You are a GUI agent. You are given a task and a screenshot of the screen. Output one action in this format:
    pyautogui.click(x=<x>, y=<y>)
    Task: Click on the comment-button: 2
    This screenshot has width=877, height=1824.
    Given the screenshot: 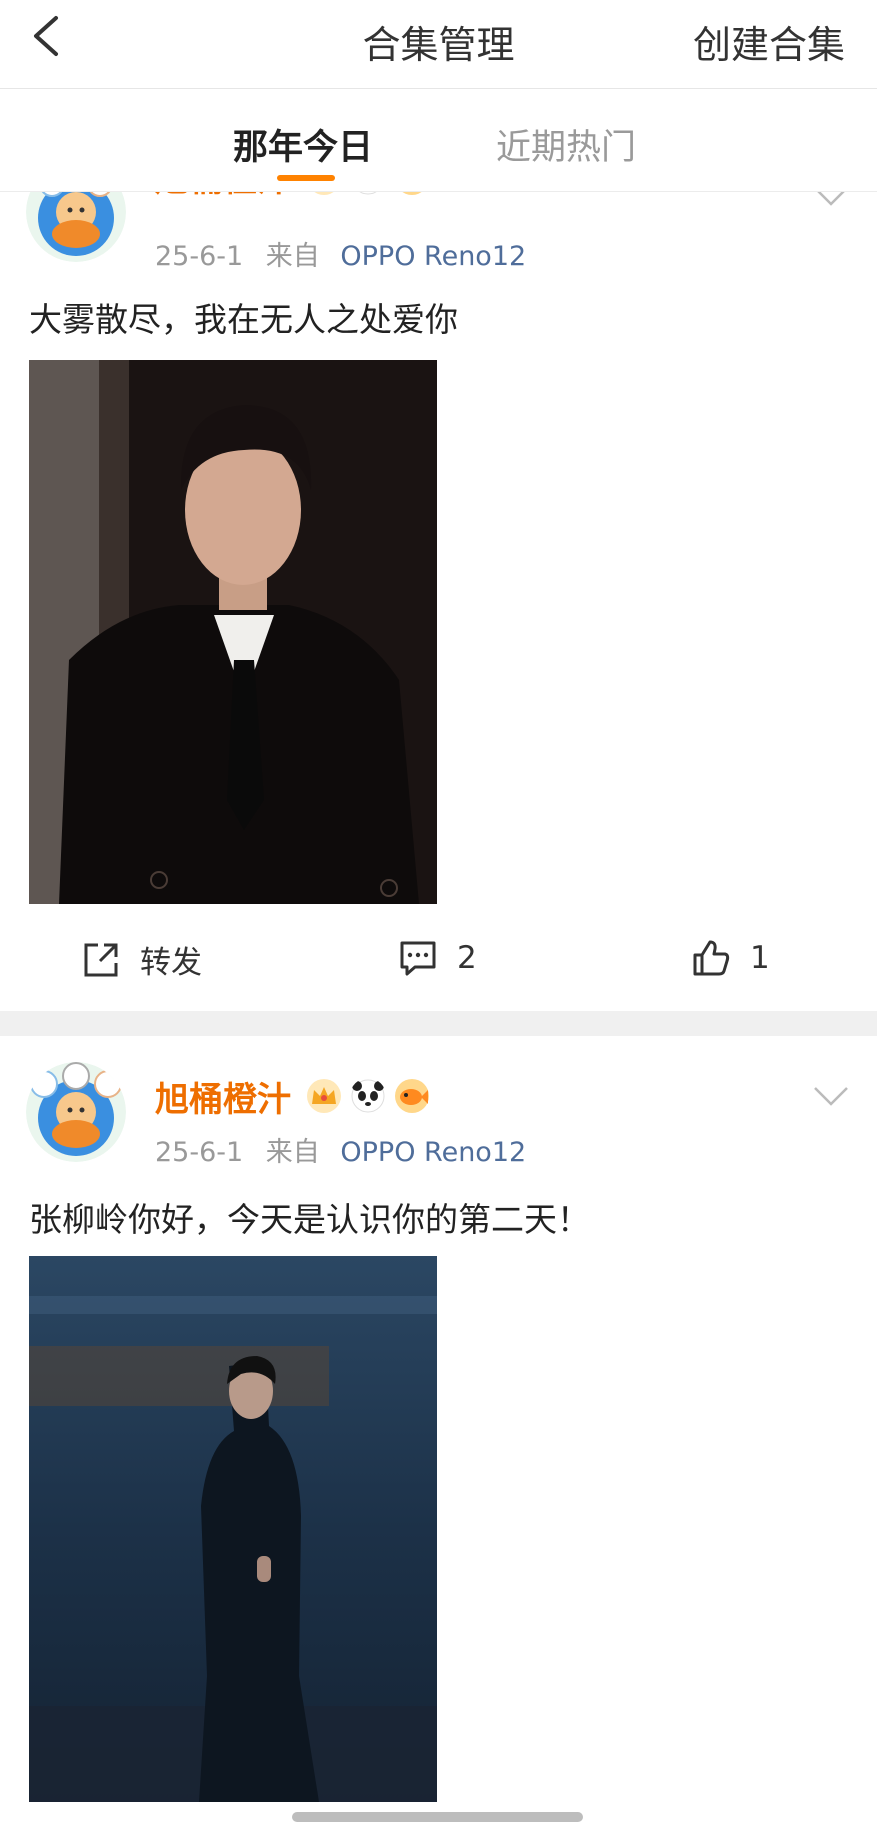 What is the action you would take?
    pyautogui.click(x=437, y=958)
    